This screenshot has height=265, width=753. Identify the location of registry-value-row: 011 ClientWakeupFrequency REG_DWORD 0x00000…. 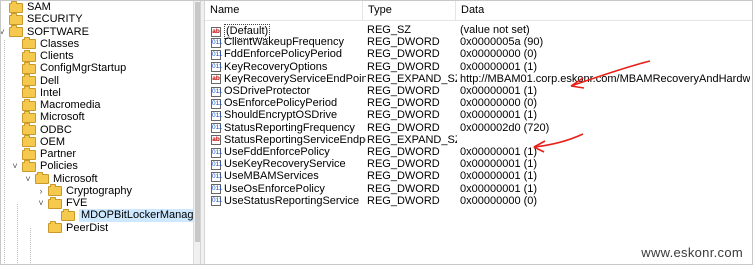
(479, 42).